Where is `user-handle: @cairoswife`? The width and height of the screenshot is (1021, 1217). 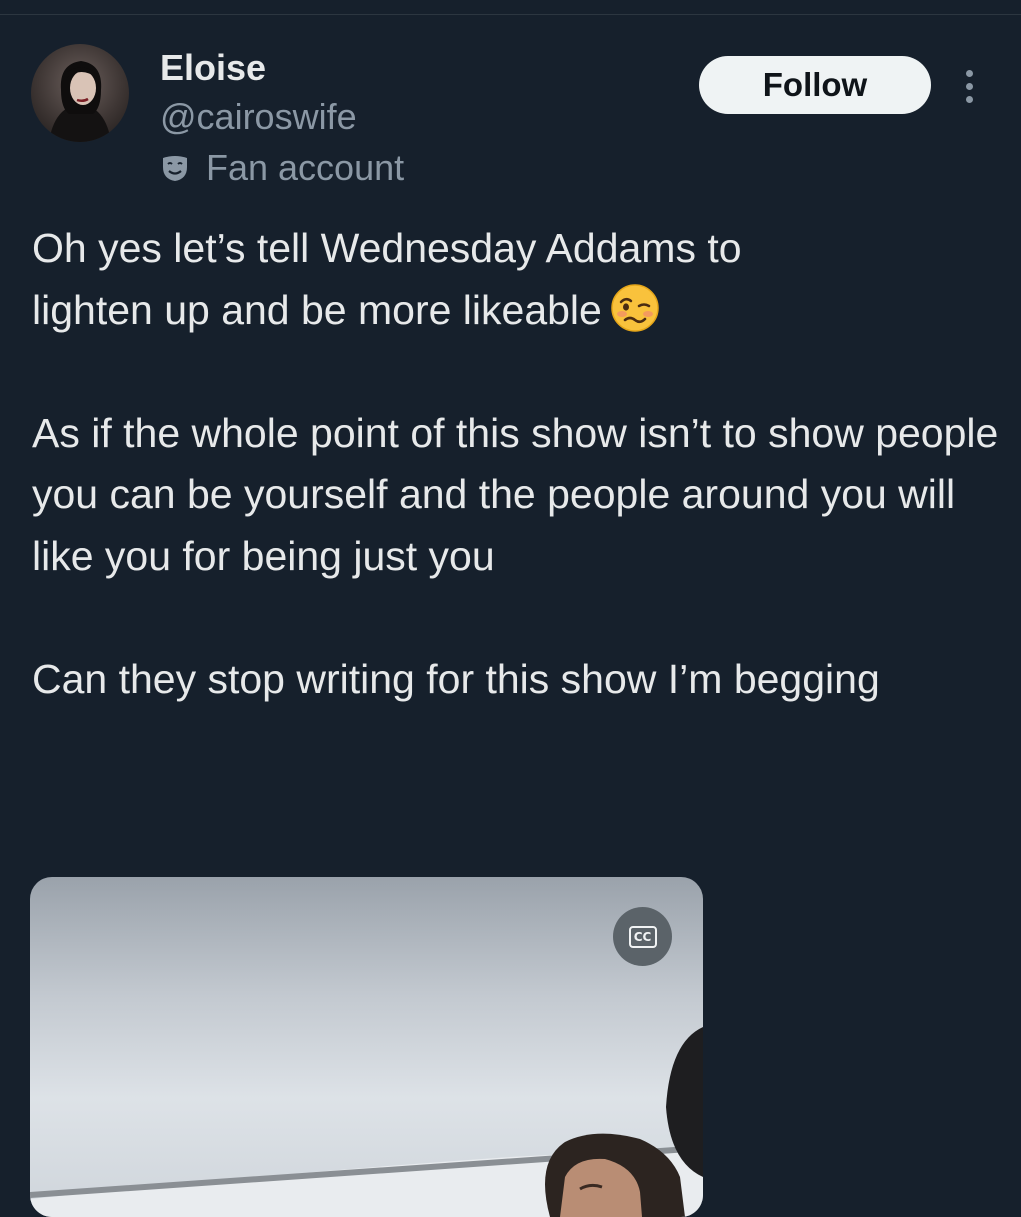 user-handle: @cairoswife is located at coordinates (258, 117).